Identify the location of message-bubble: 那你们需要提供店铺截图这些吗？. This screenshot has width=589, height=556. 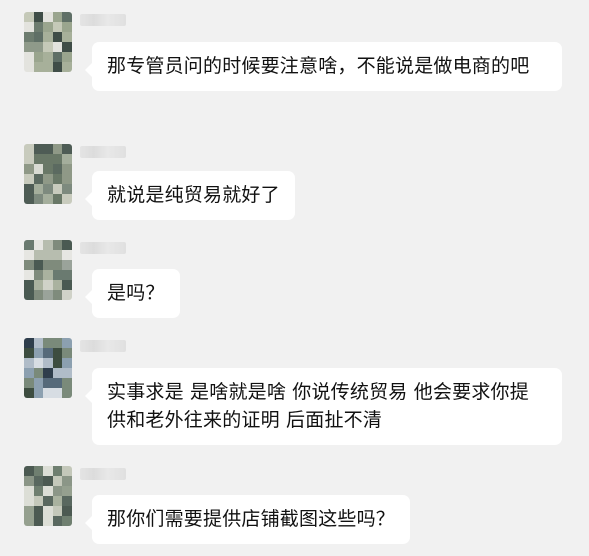
(247, 519).